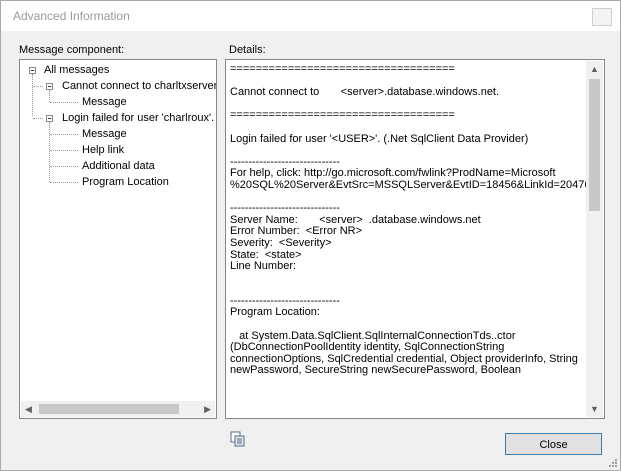  What do you see at coordinates (125, 182) in the screenshot?
I see `tree-item-program-location: Program Location` at bounding box center [125, 182].